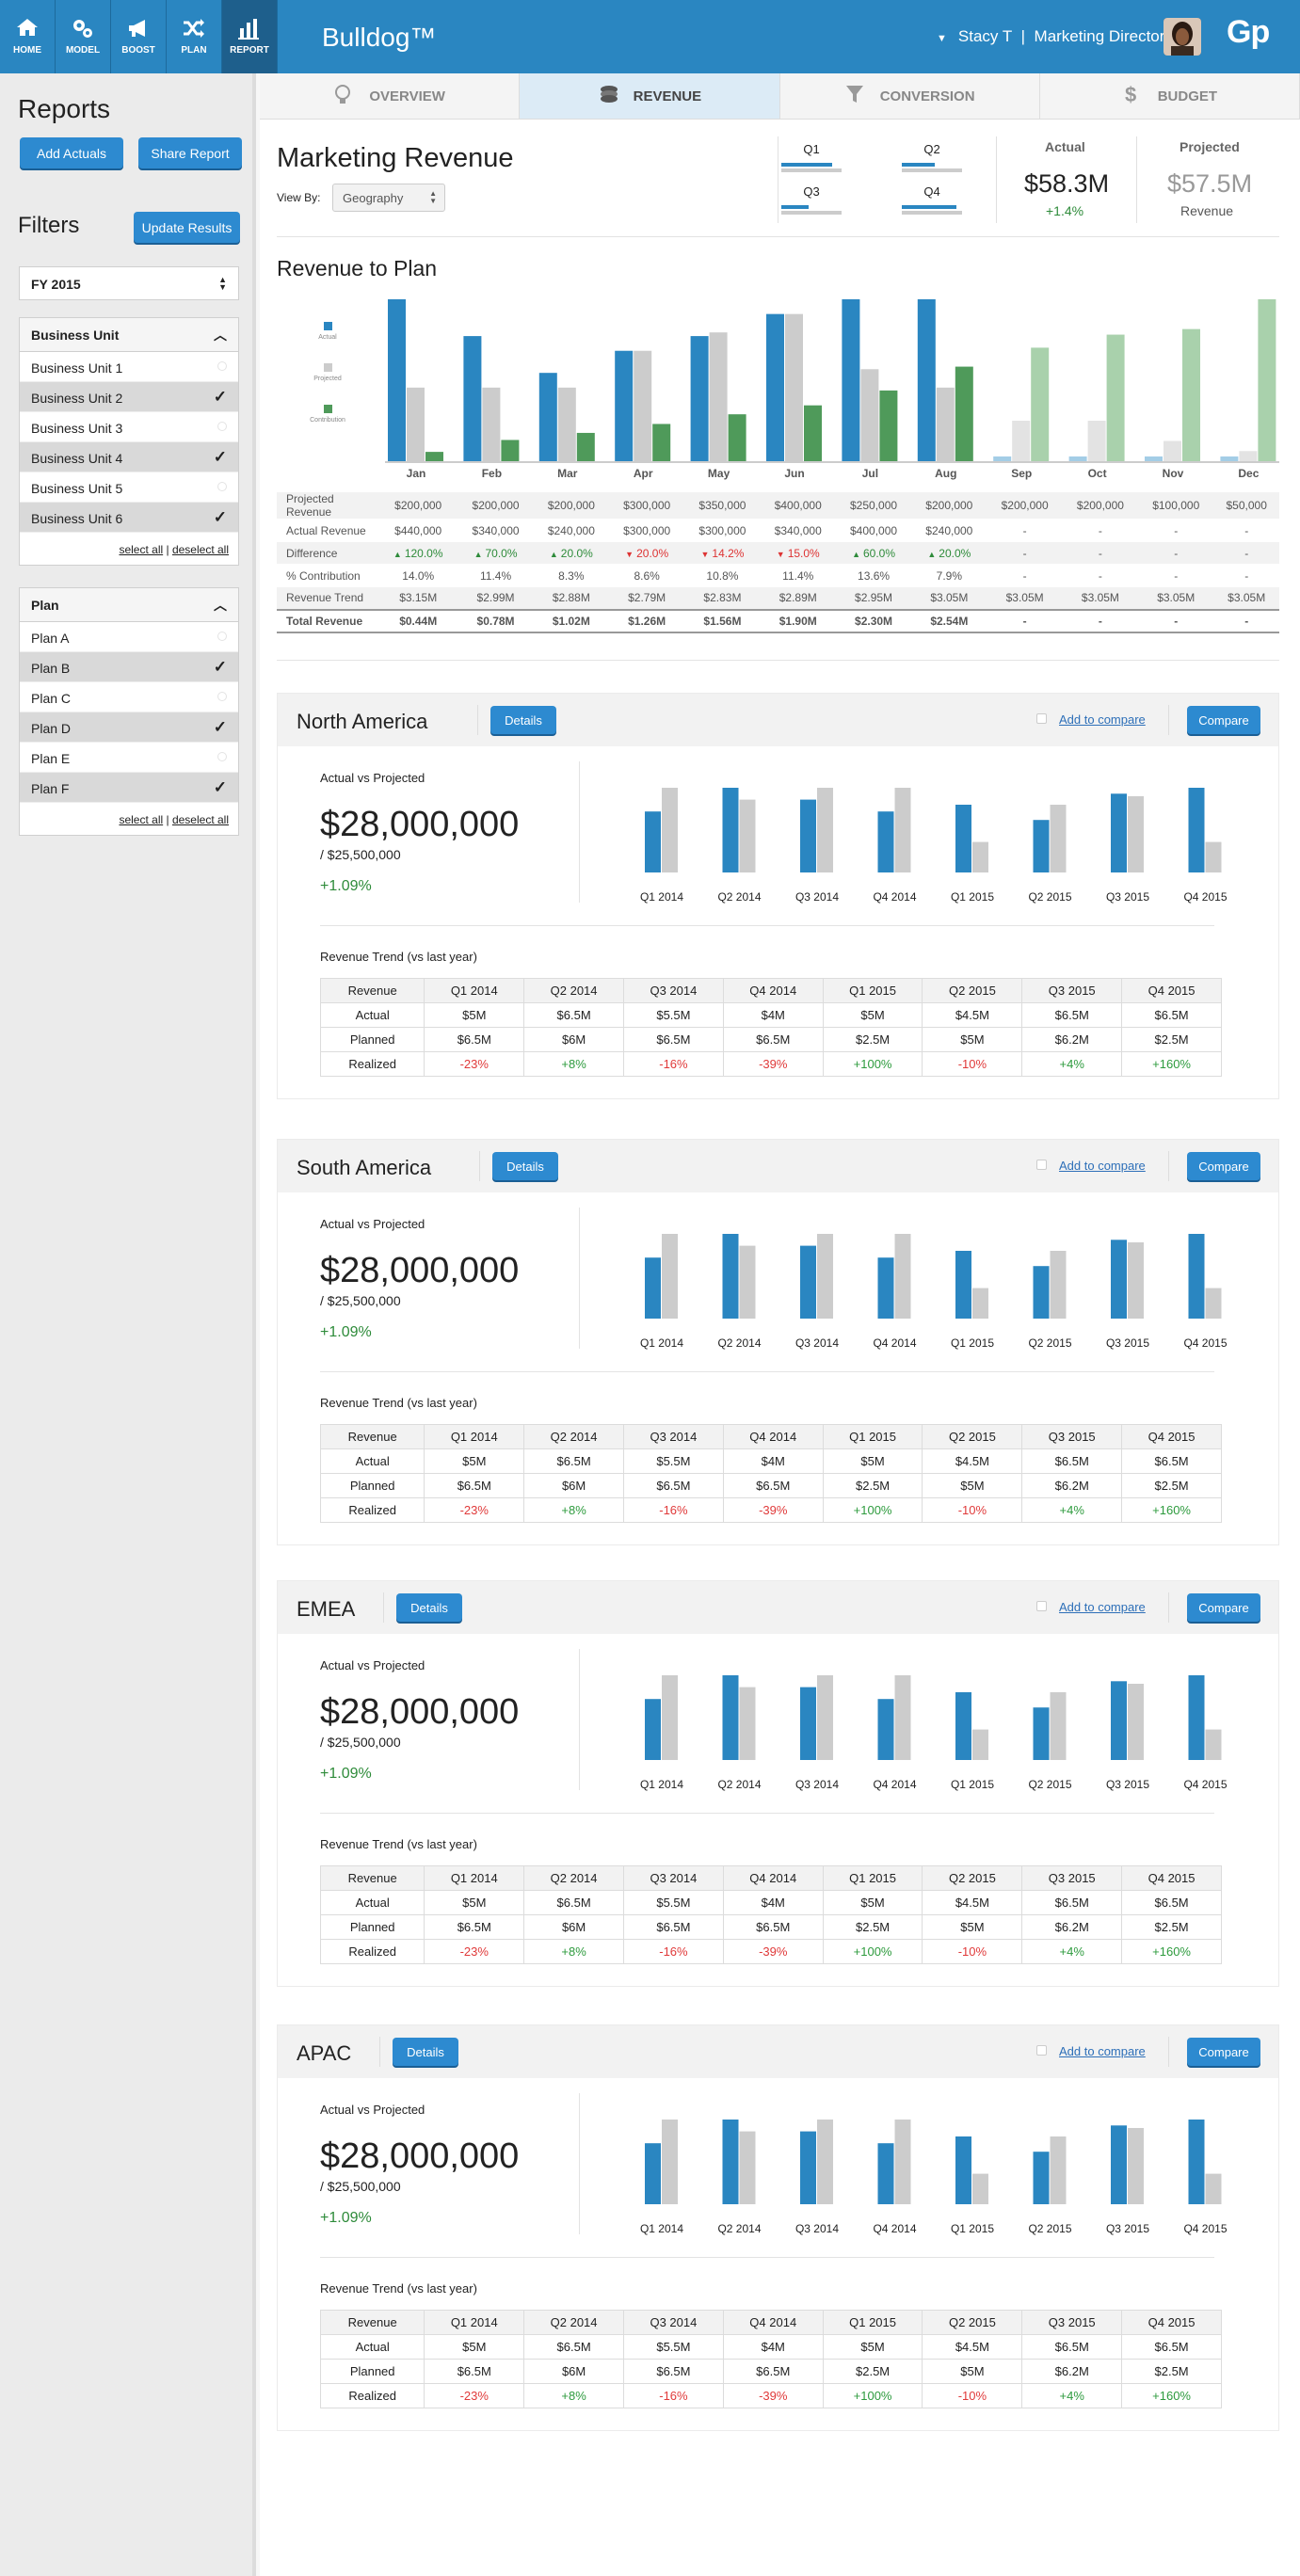  What do you see at coordinates (129, 697) in the screenshot?
I see `filter-item: Plan C` at bounding box center [129, 697].